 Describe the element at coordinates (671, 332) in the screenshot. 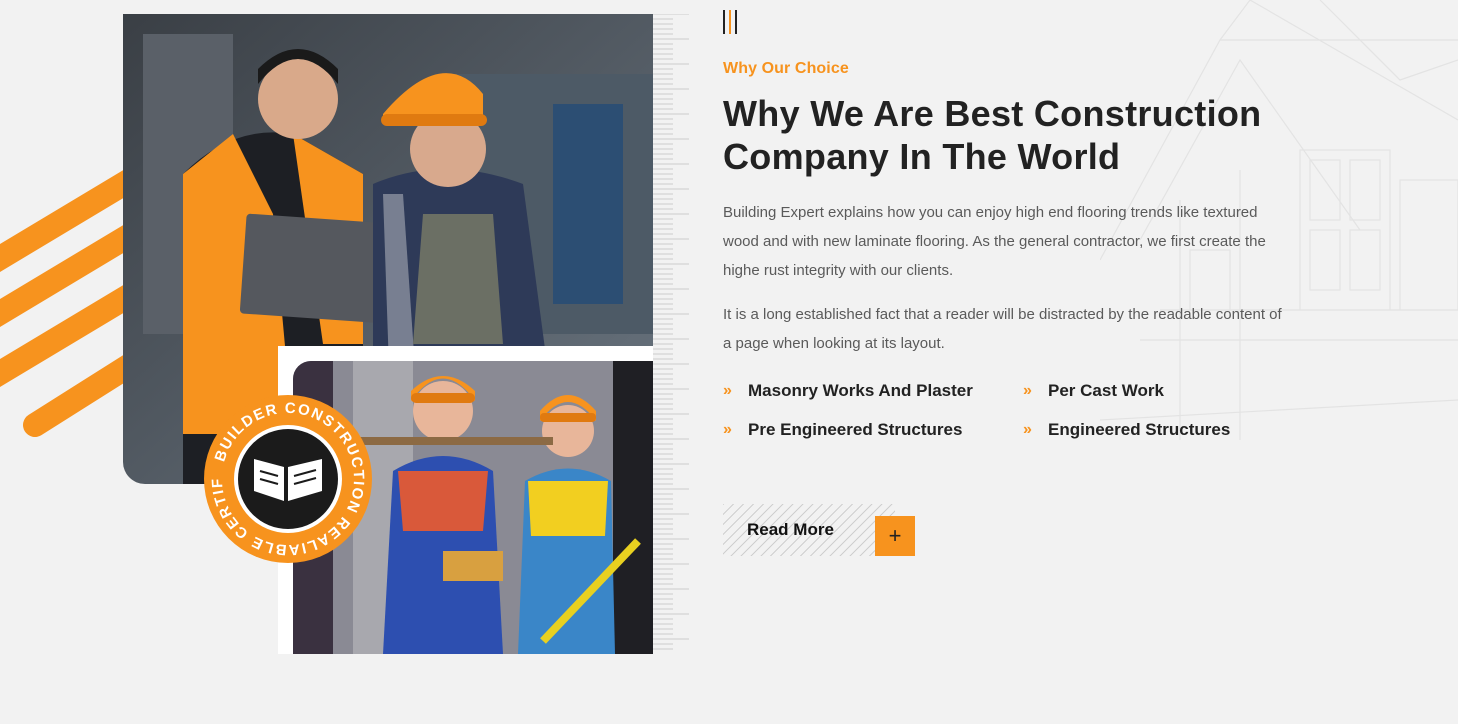

I see `ruler-decoration` at that location.